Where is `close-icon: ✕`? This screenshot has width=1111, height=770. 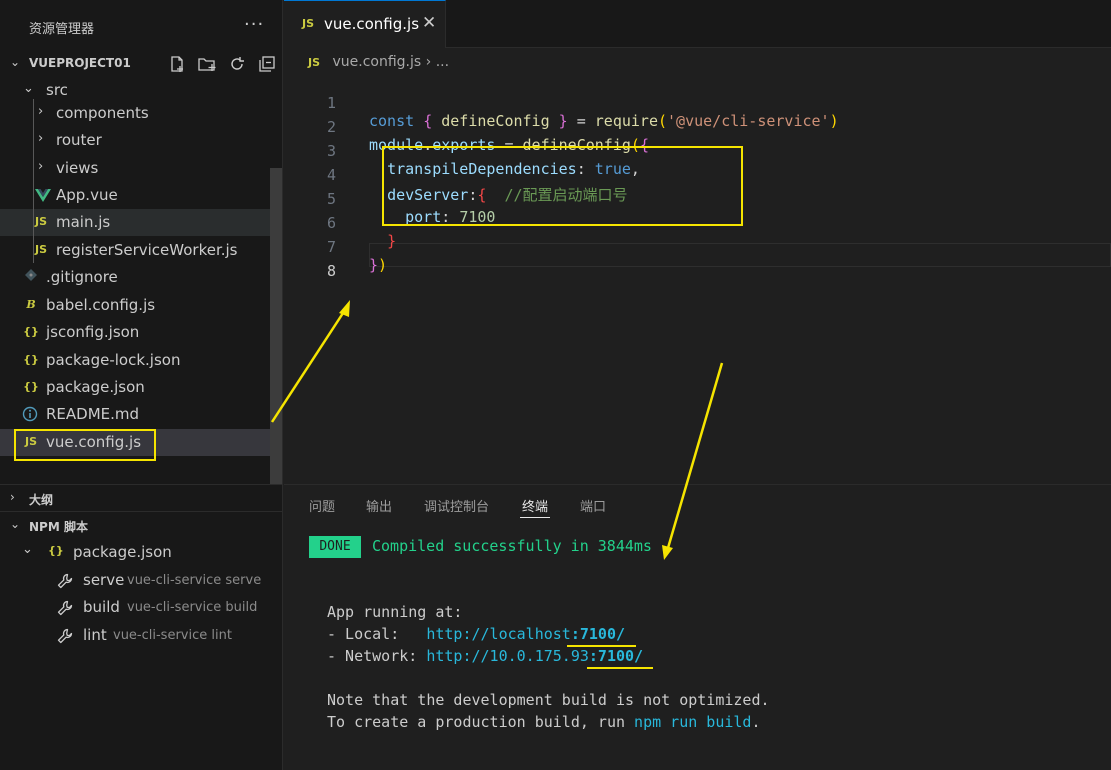
close-icon: ✕ is located at coordinates (429, 23).